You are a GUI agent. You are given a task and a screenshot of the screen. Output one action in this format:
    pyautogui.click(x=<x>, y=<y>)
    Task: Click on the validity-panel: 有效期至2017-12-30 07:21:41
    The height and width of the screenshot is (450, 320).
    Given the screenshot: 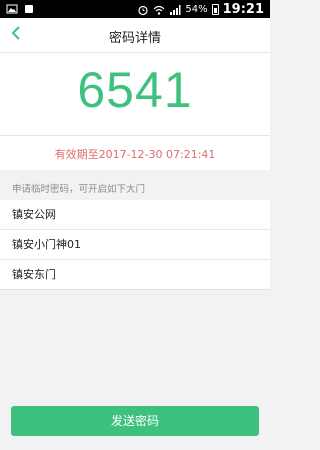 What is the action you would take?
    pyautogui.click(x=135, y=153)
    